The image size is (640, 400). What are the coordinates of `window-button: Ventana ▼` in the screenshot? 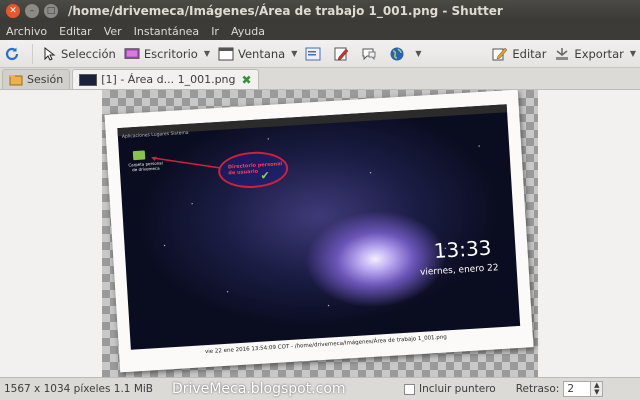 It's located at (257, 54).